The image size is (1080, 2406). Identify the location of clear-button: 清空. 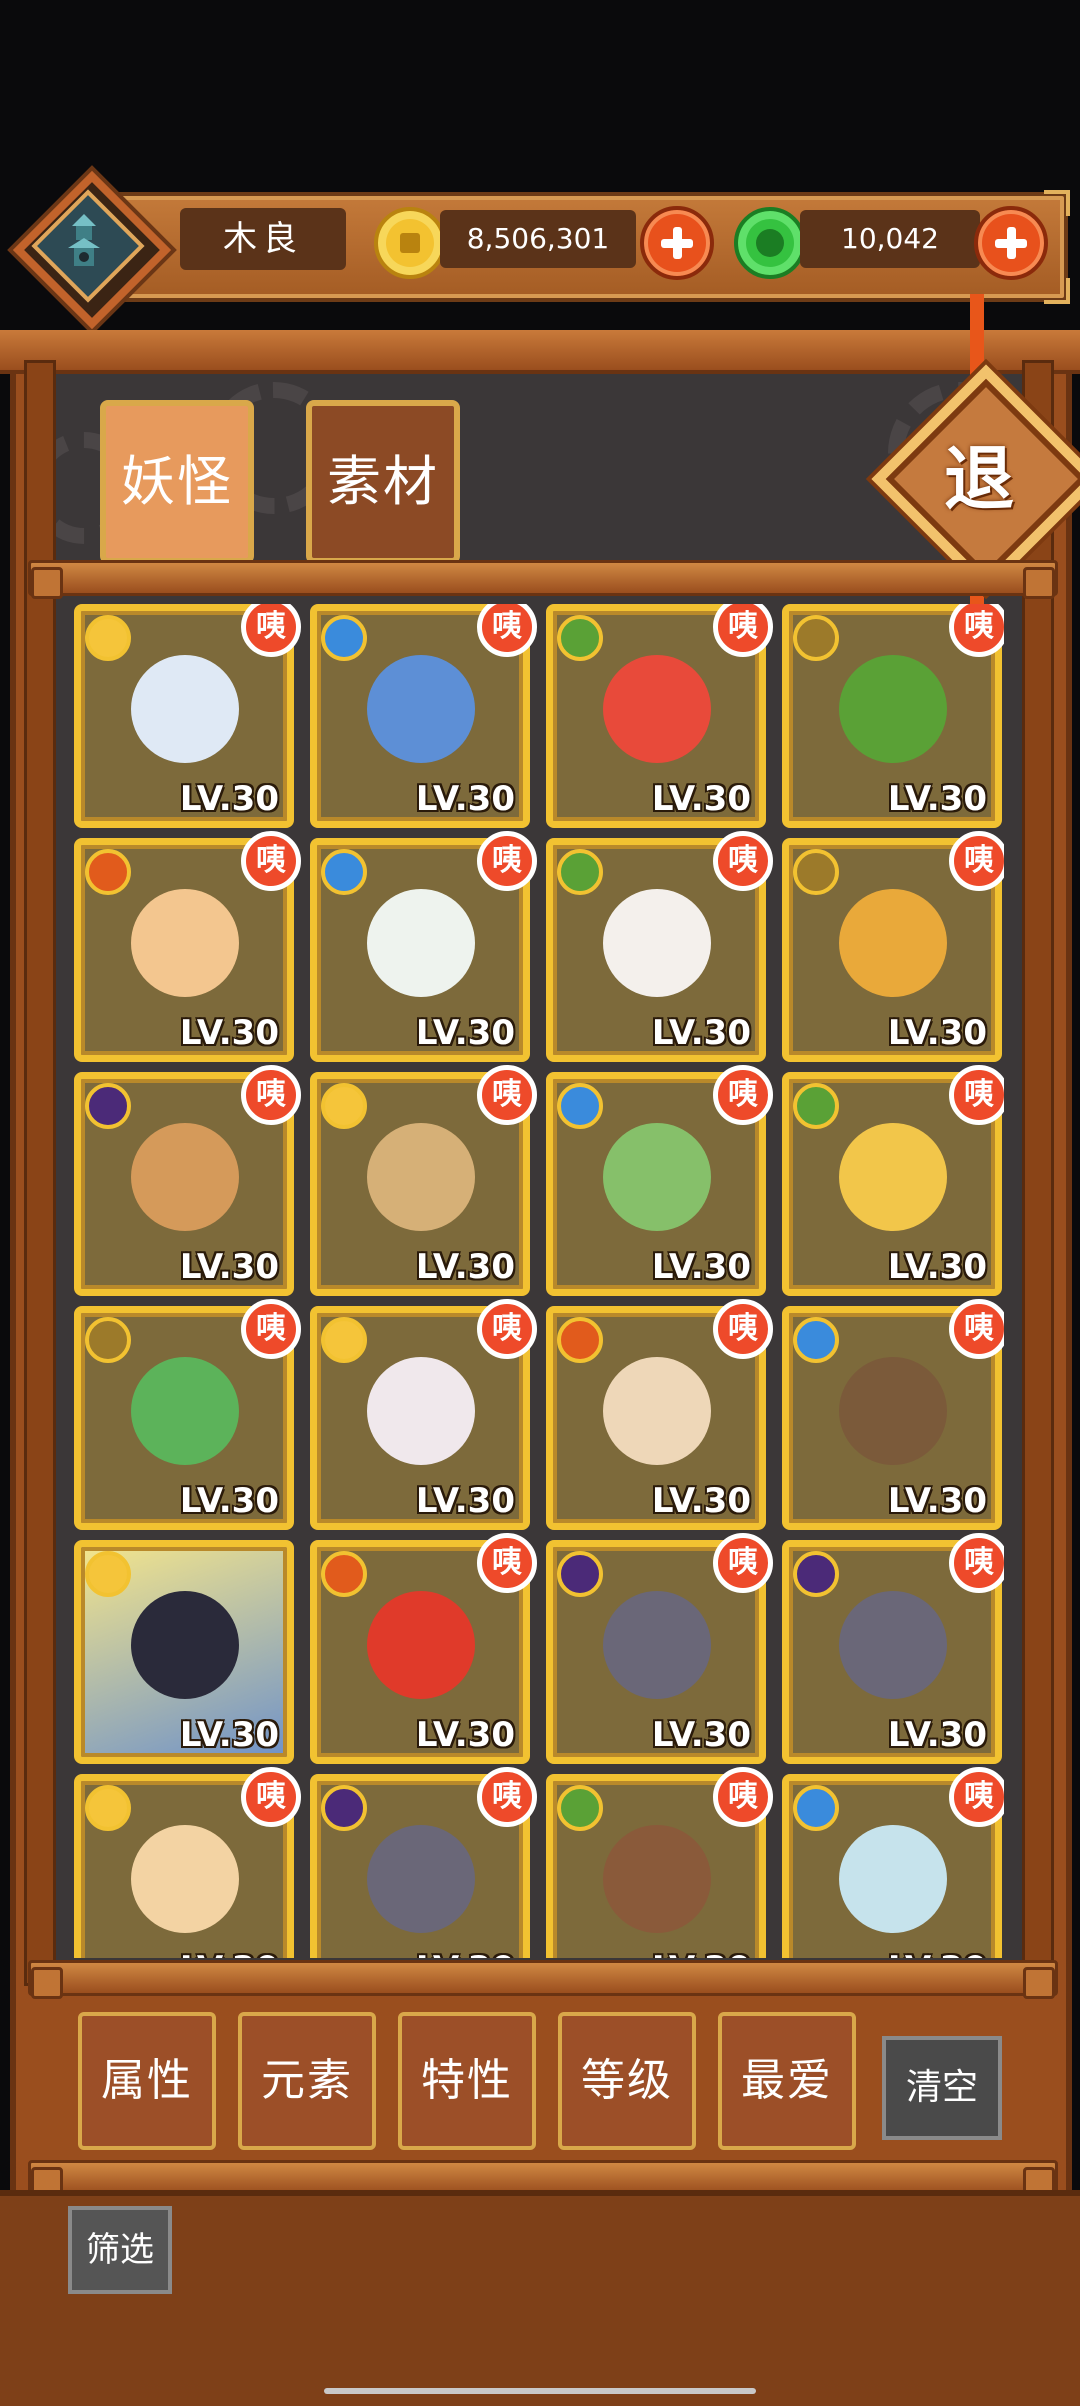
(942, 2088).